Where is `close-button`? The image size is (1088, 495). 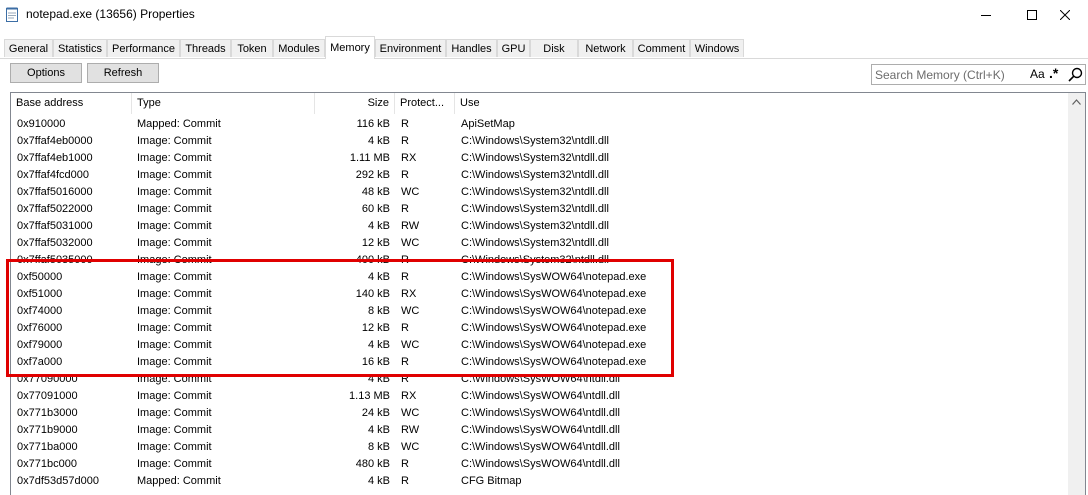
close-button is located at coordinates (1065, 15).